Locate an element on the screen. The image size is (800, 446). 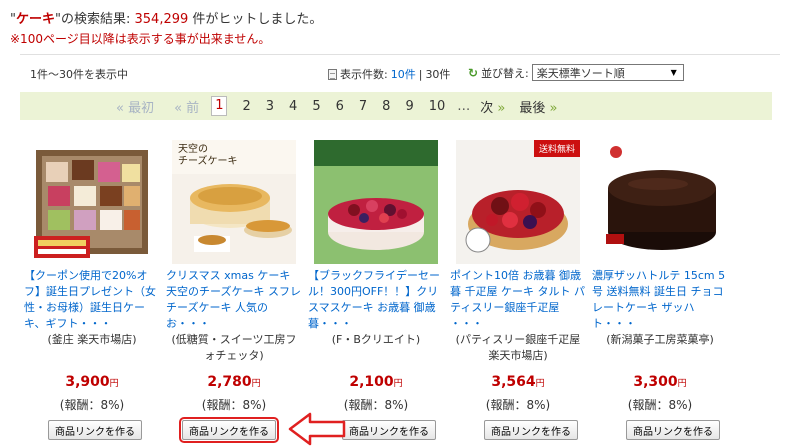
pager-page-link: 5 is located at coordinates (316, 106).